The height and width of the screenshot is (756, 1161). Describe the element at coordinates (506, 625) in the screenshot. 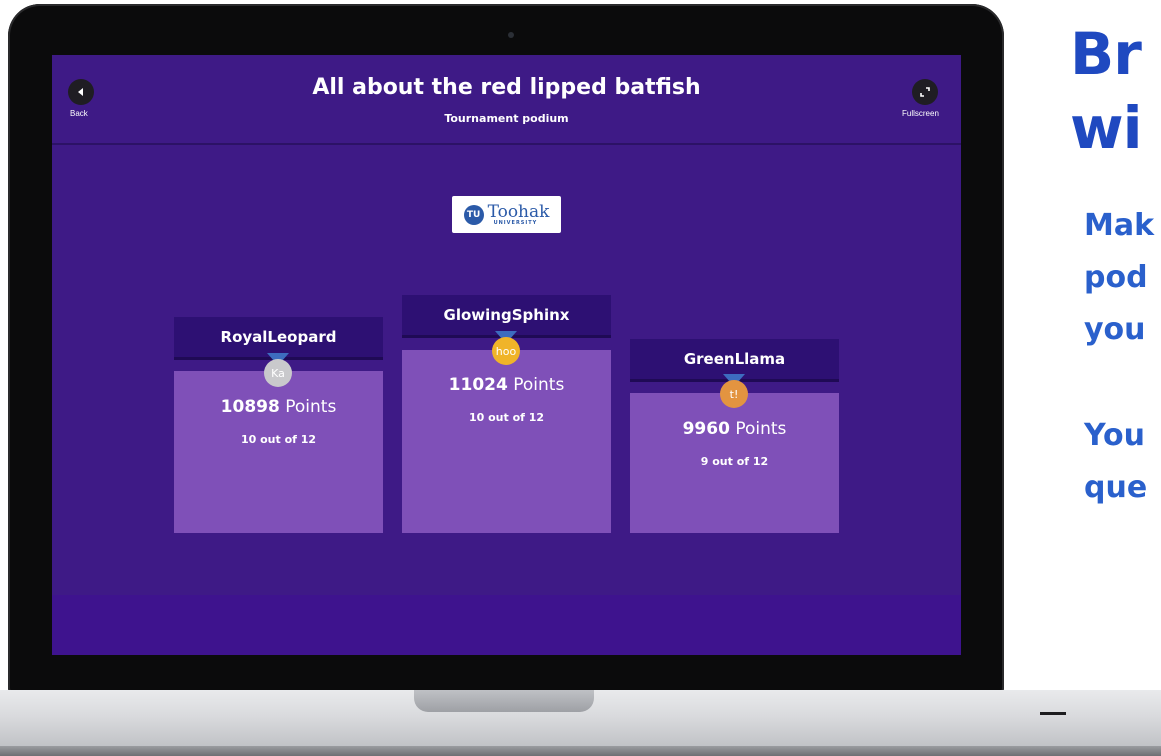

I see `screen-footer` at that location.